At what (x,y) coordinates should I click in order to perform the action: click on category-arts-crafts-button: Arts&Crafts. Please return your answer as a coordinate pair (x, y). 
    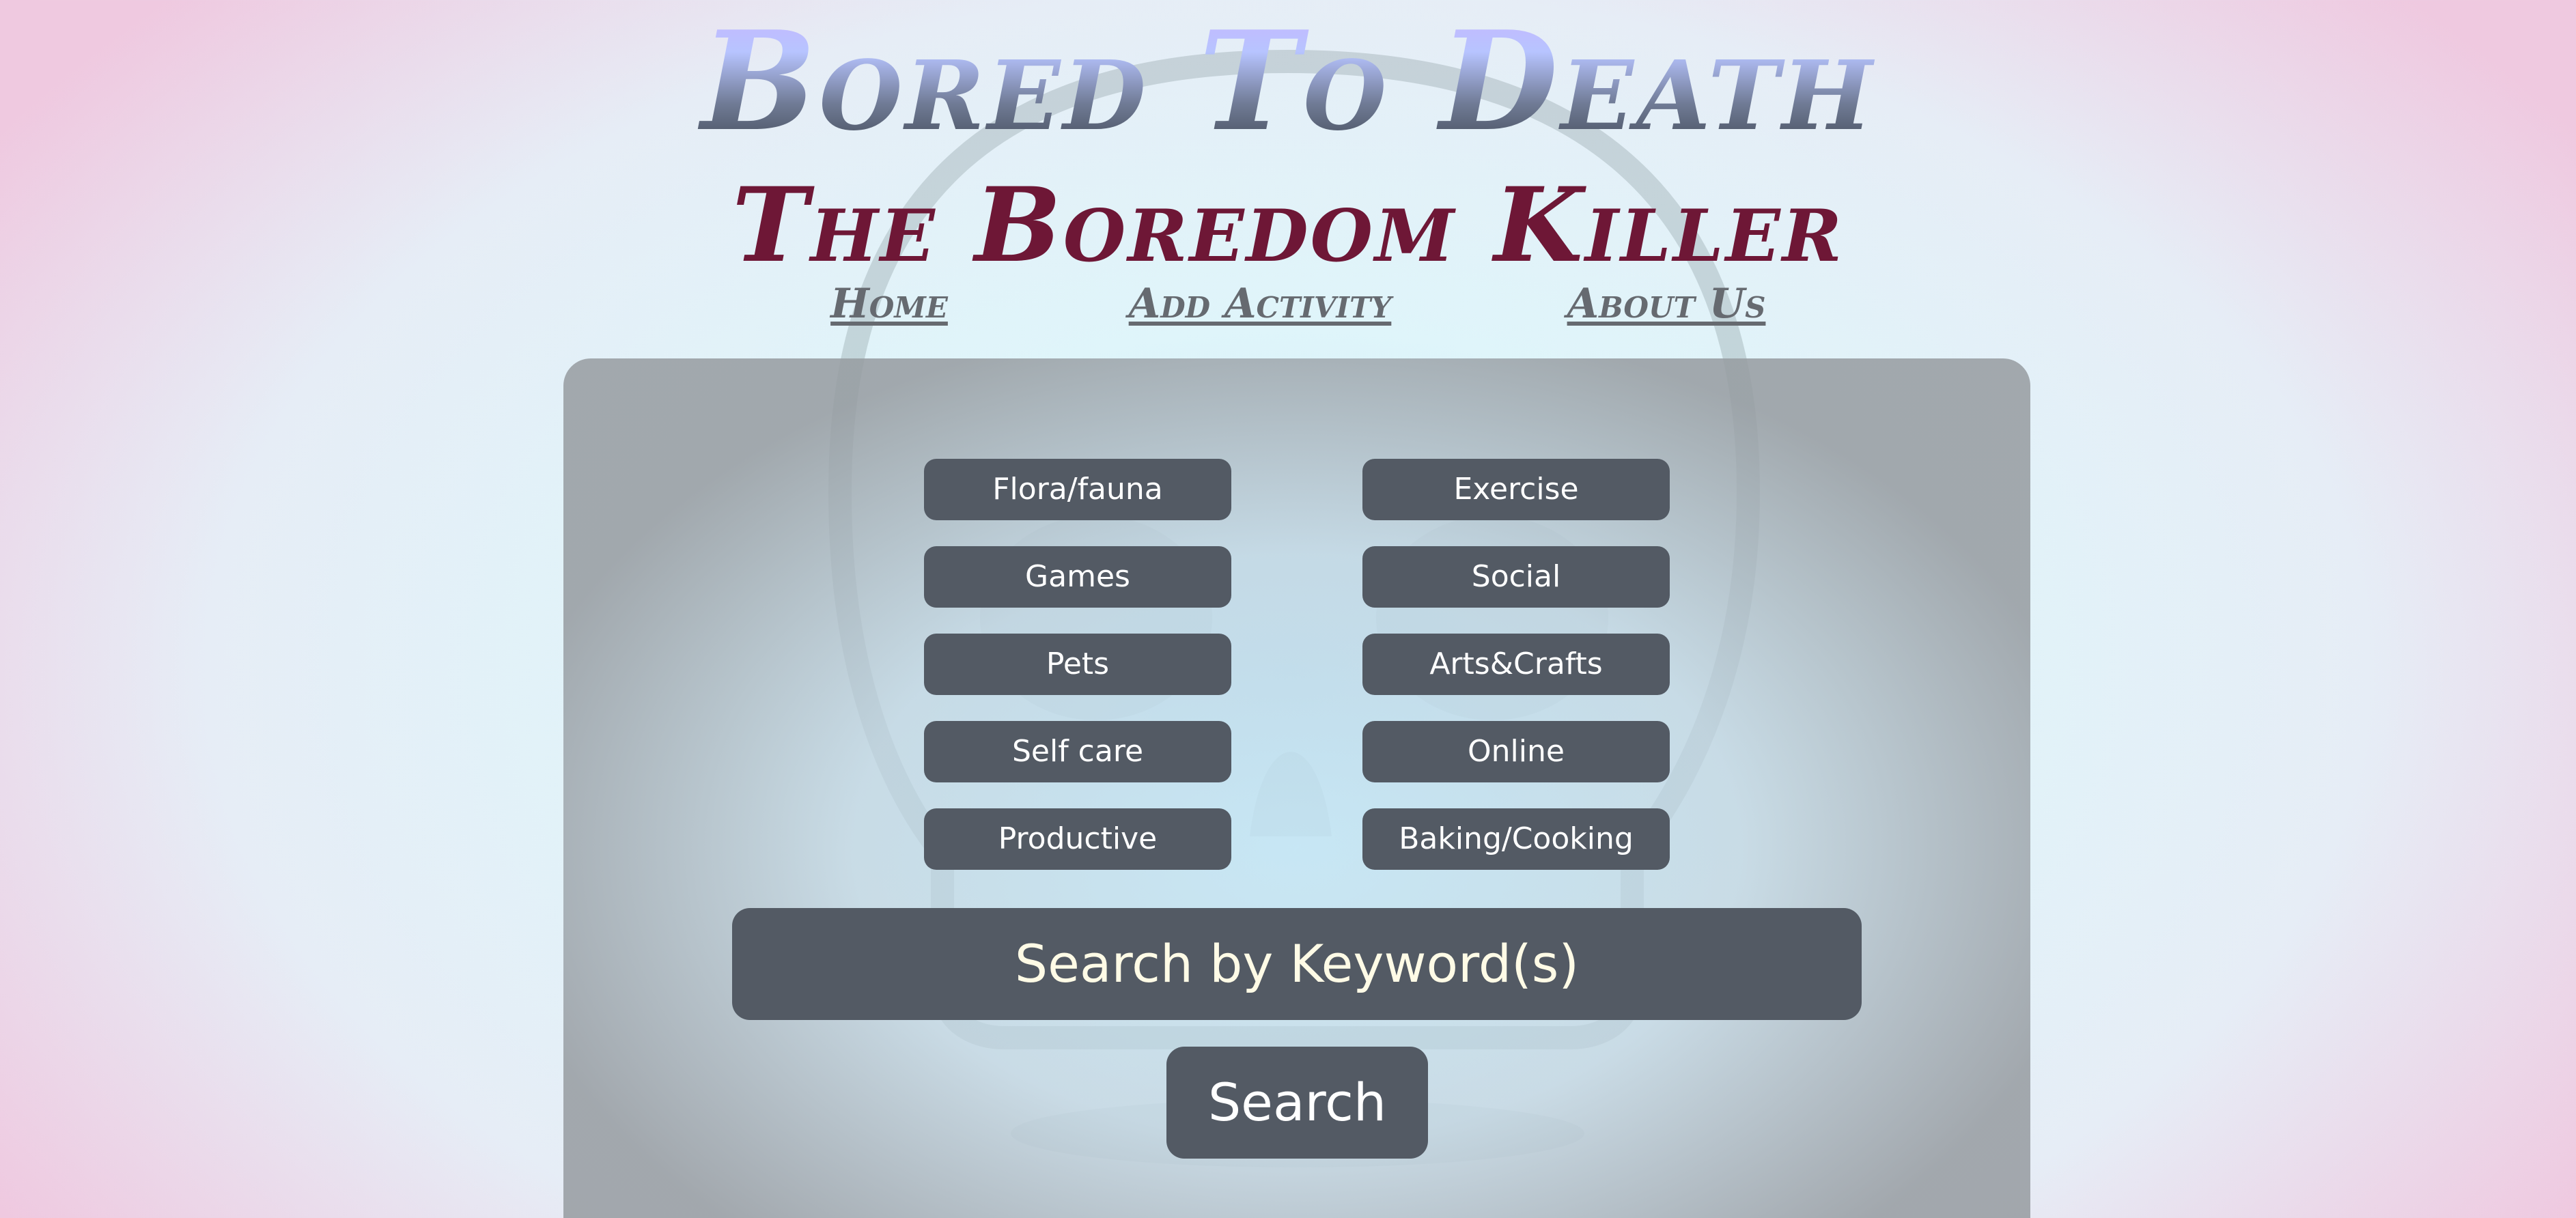
    Looking at the image, I should click on (1516, 664).